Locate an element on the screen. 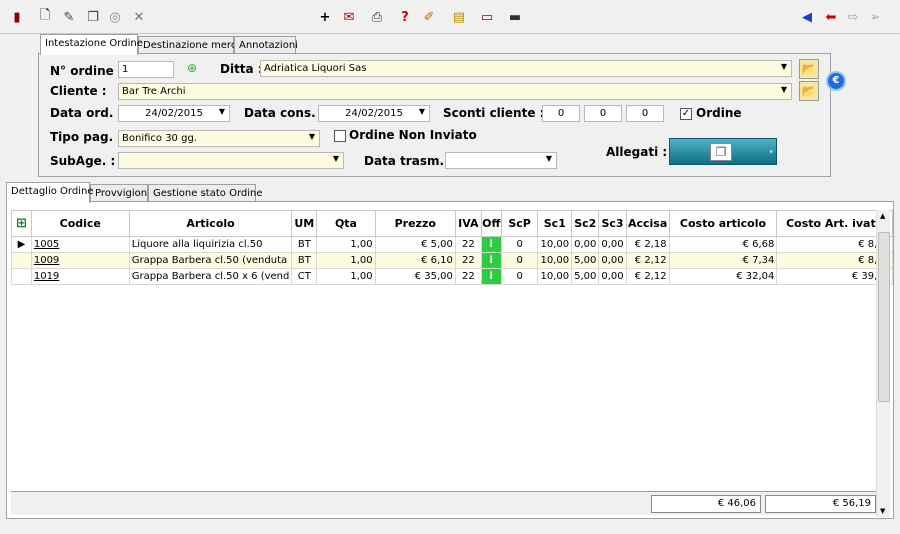 This screenshot has width=900, height=534. codice-cell: 1005 is located at coordinates (80, 244).